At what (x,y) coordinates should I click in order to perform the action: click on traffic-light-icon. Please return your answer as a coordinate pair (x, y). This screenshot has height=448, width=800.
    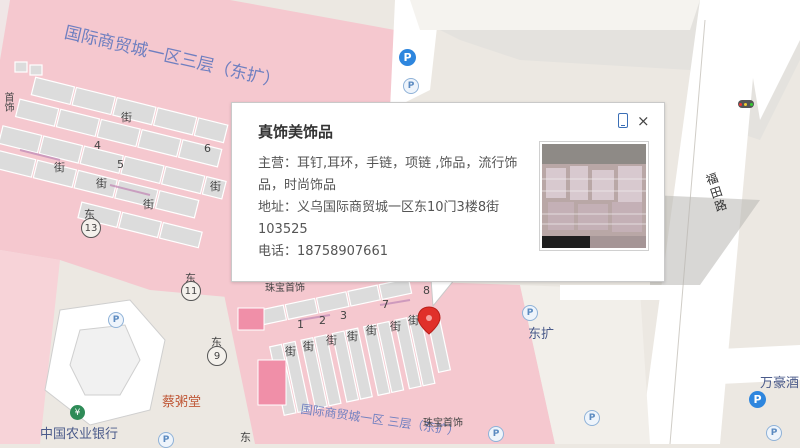
    Looking at the image, I should click on (746, 104).